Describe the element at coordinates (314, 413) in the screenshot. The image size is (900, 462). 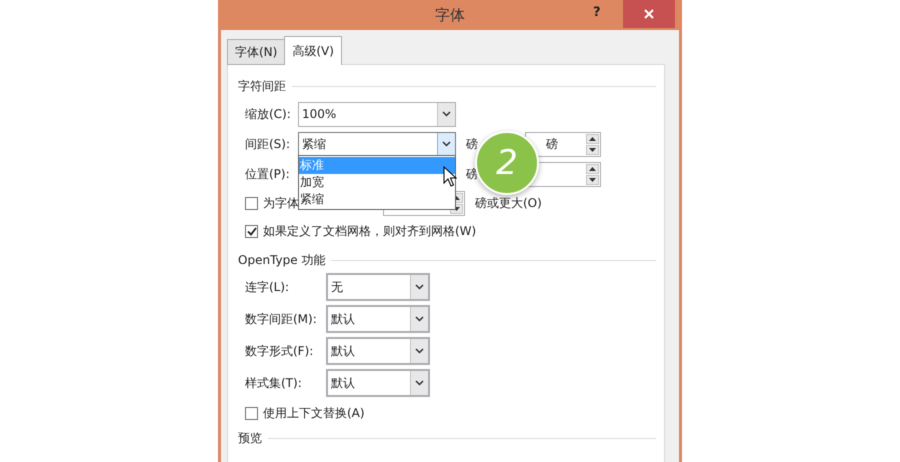
I see `checkbox-label: 使用上下文替换(A)` at that location.